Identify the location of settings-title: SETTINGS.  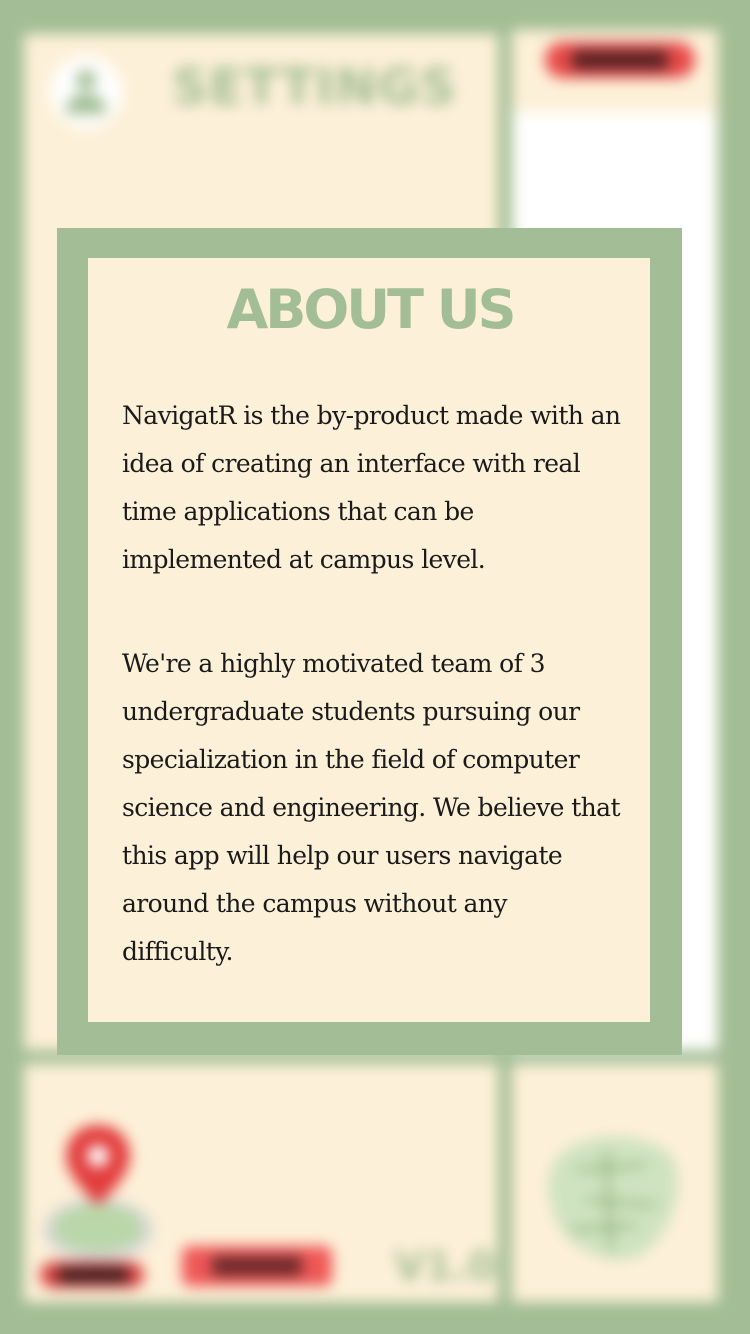
(315, 87).